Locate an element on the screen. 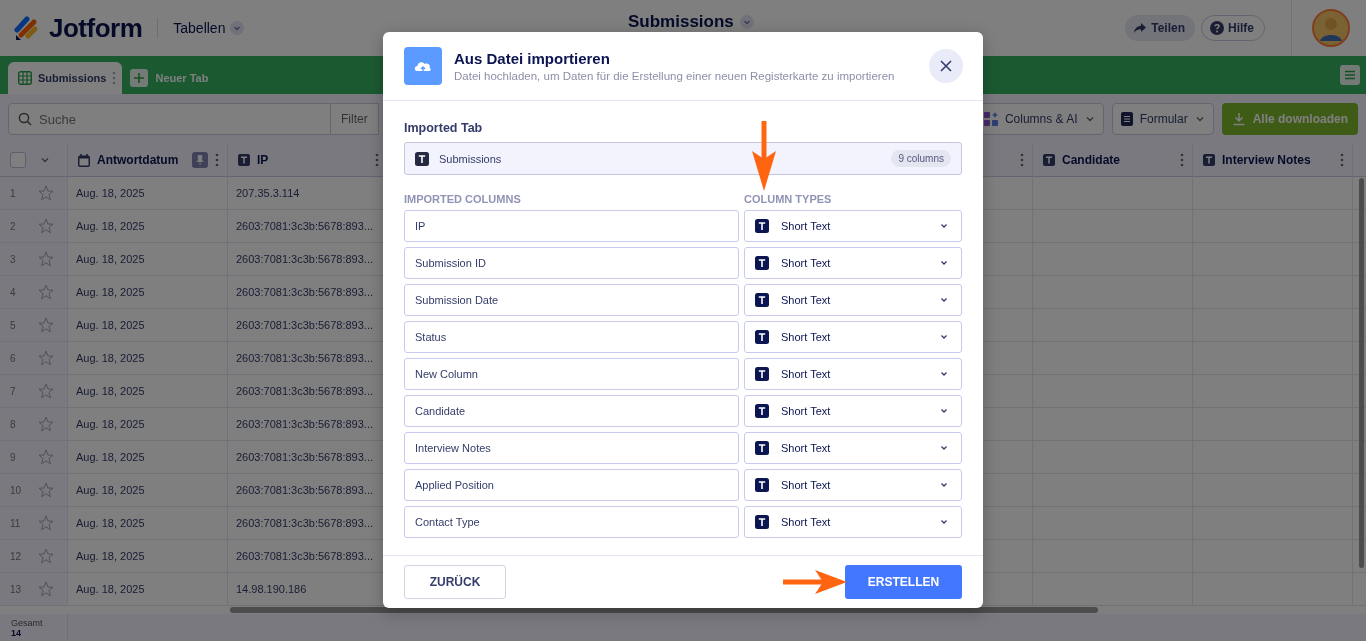 Image resolution: width=1366 pixels, height=641 pixels. back-button: ZURÜCK is located at coordinates (455, 582).